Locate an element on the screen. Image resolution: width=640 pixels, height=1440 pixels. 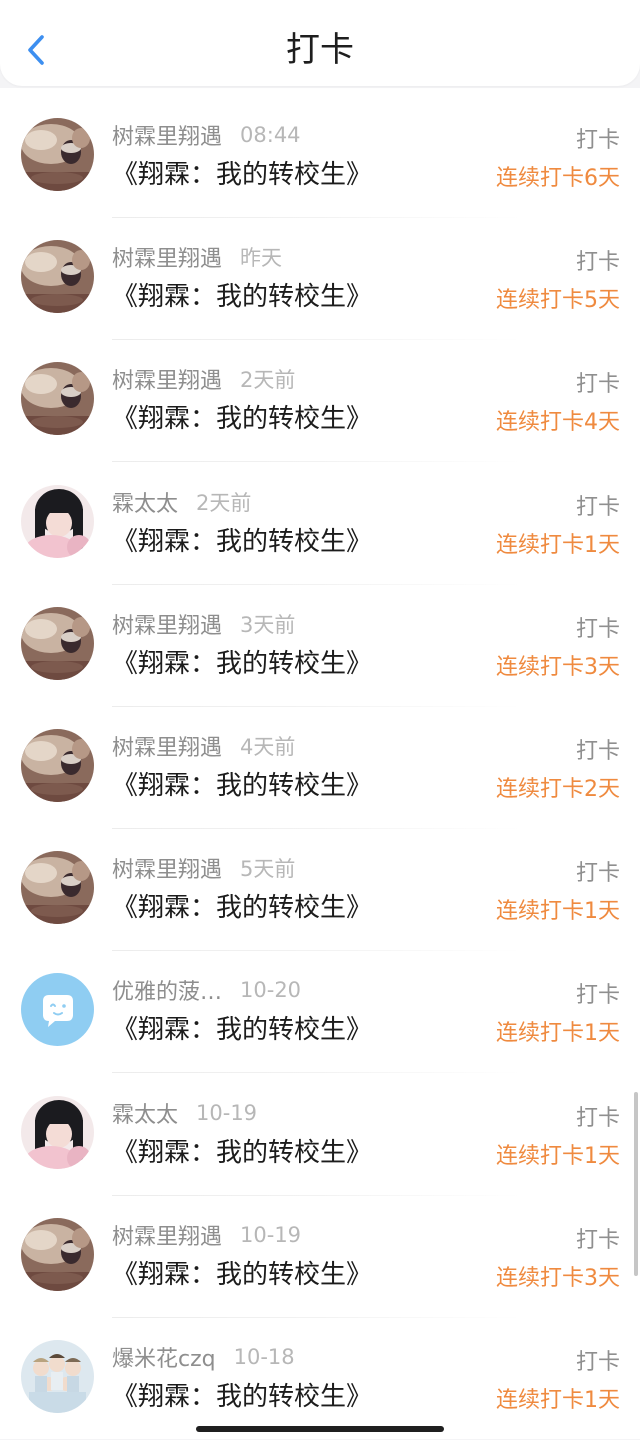
scrollbar is located at coordinates (636, 1184).